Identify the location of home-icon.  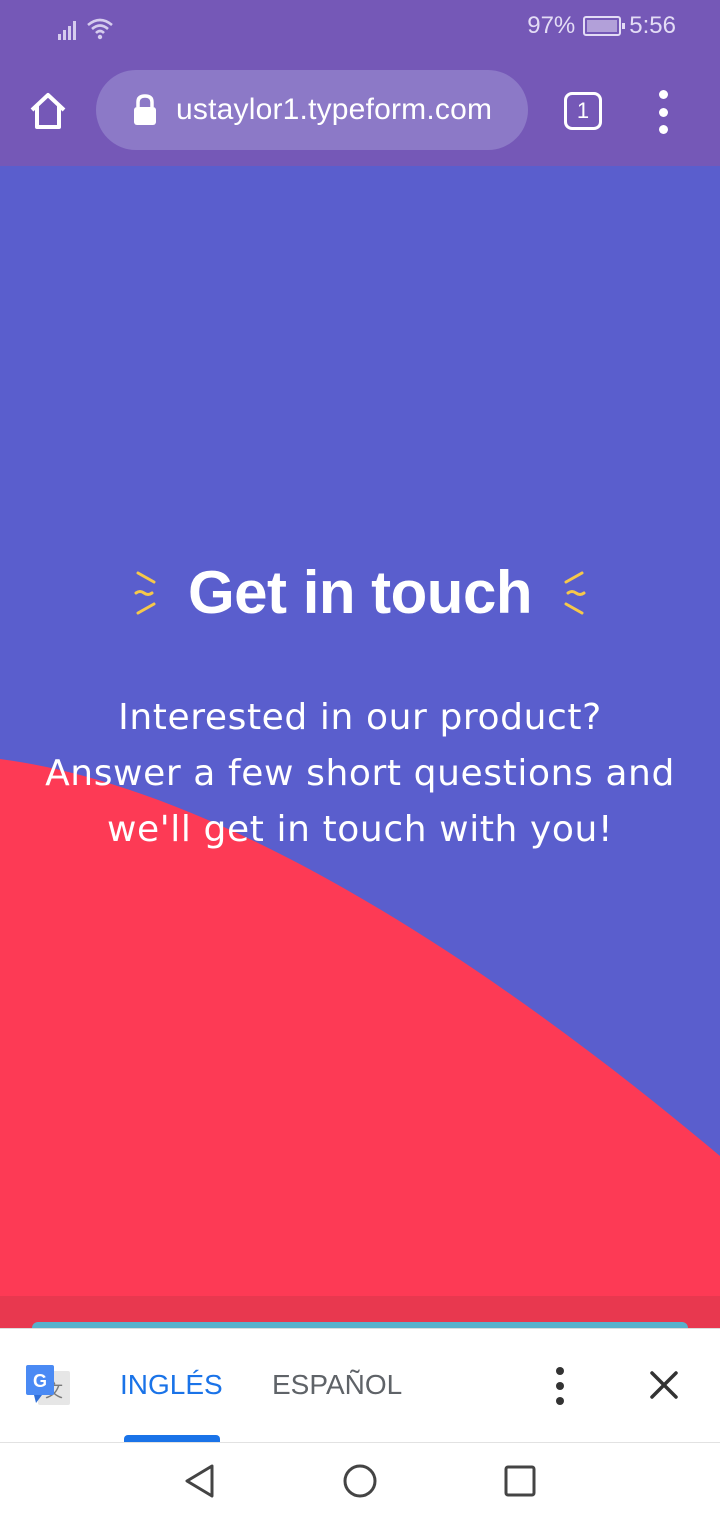
(48, 111).